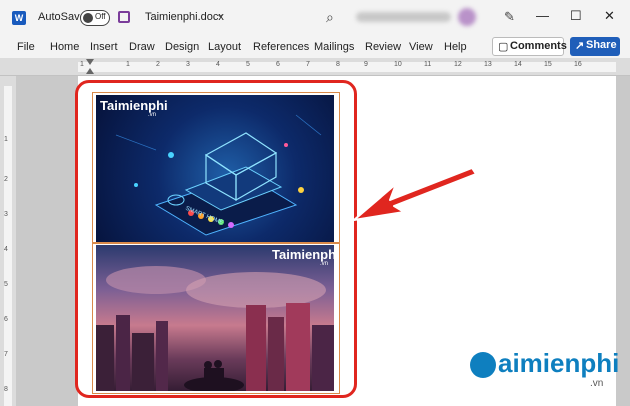 The image size is (630, 406). What do you see at coordinates (220, 14) in the screenshot?
I see `chevron-down-icon: ⌄` at bounding box center [220, 14].